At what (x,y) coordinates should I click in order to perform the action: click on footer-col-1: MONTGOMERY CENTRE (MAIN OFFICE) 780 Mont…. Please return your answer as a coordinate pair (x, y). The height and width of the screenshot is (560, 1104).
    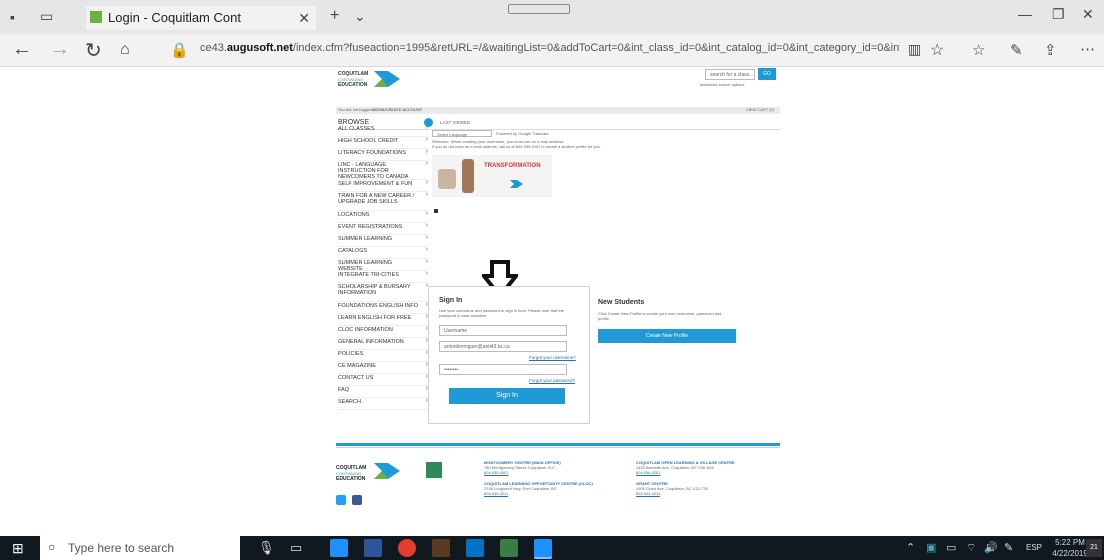
    Looking at the image, I should click on (549, 478).